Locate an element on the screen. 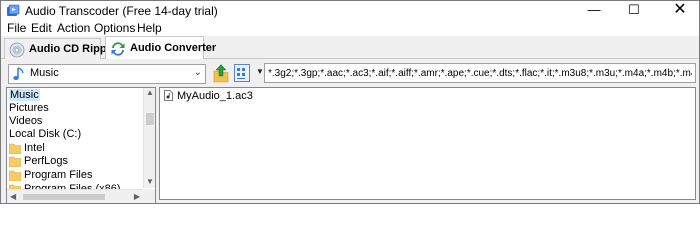 This screenshot has height=240, width=700. tree-item-label: Intel is located at coordinates (34, 148).